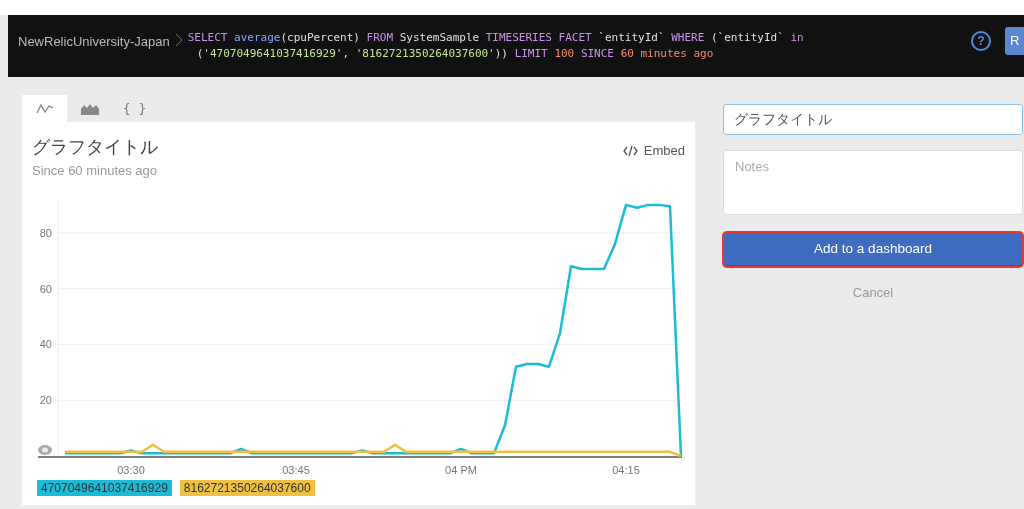 Image resolution: width=1024 pixels, height=509 pixels. Describe the element at coordinates (45, 400) in the screenshot. I see `y-axis-label: 20` at that location.